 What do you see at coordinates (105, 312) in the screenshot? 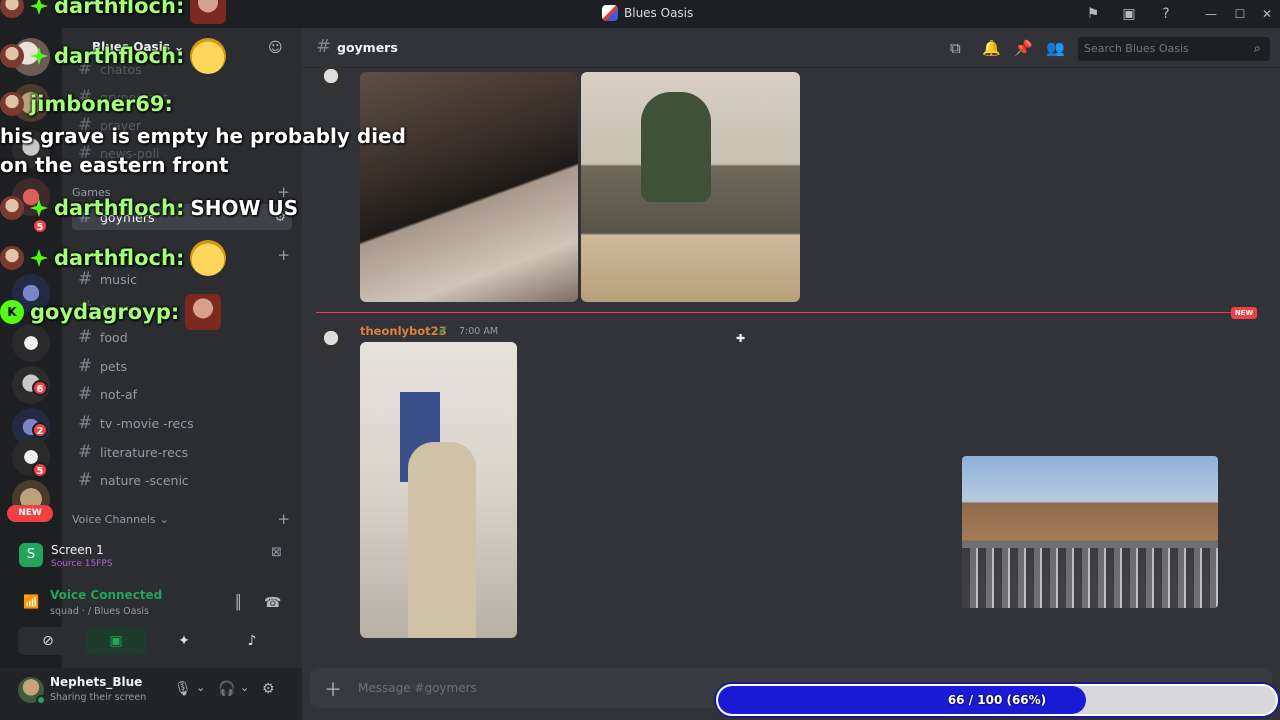
I see `chat-username: goydagroyp:` at bounding box center [105, 312].